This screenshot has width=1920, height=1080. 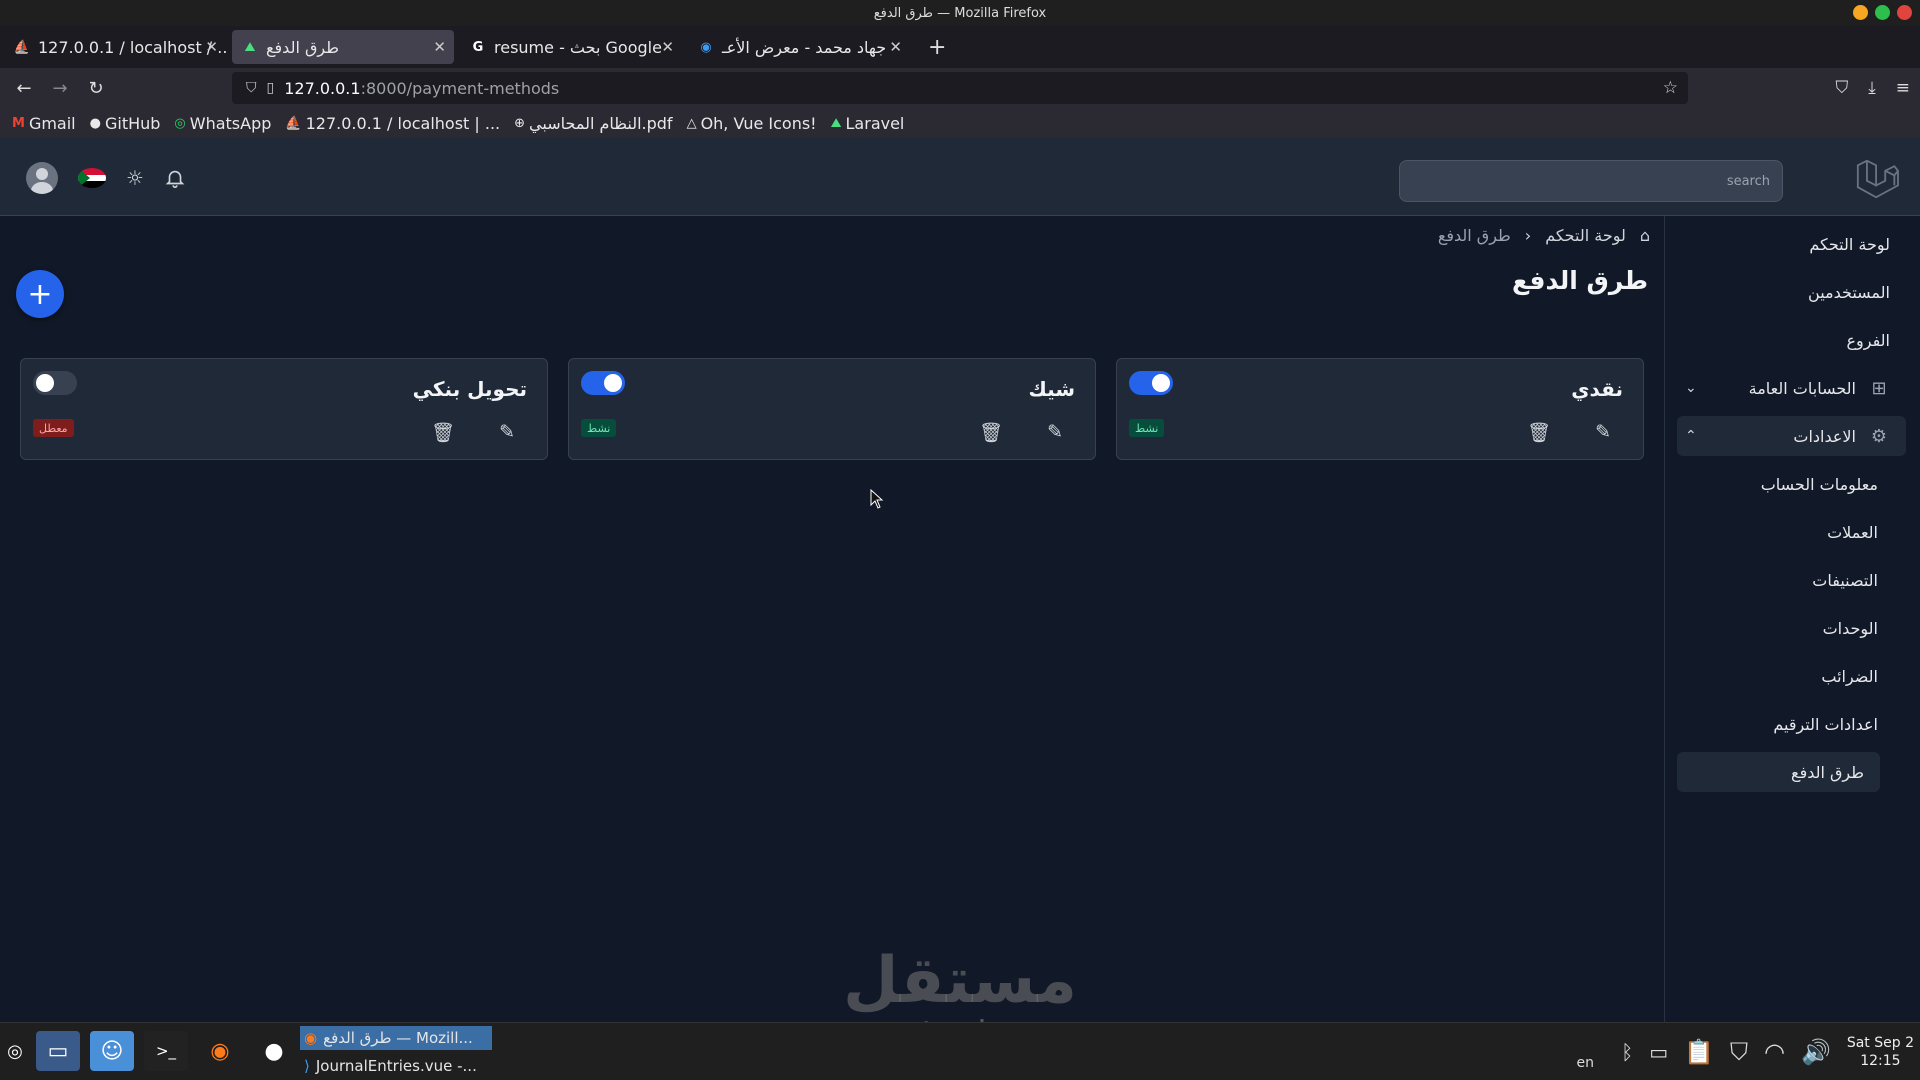 I want to click on bookmark-gmail: M Gmail, so click(x=44, y=123).